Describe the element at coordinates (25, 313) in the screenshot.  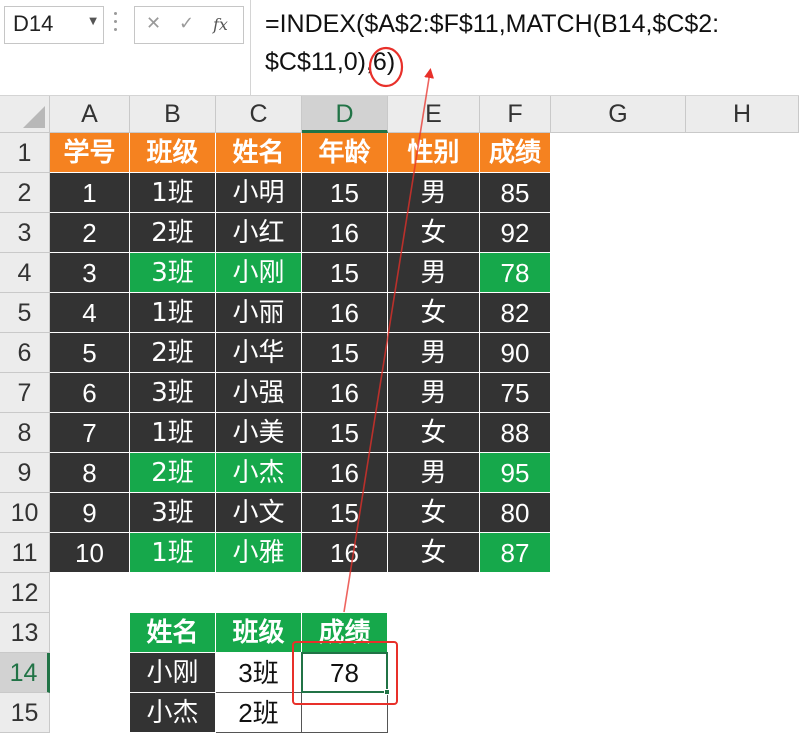
I see `row-header-5: 5` at that location.